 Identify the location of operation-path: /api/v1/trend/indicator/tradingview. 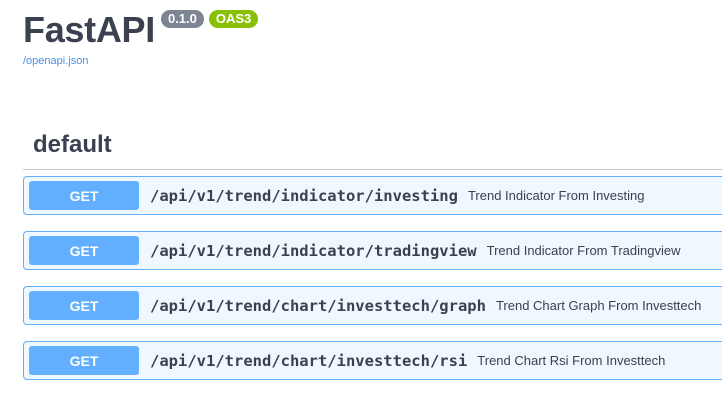
(313, 250).